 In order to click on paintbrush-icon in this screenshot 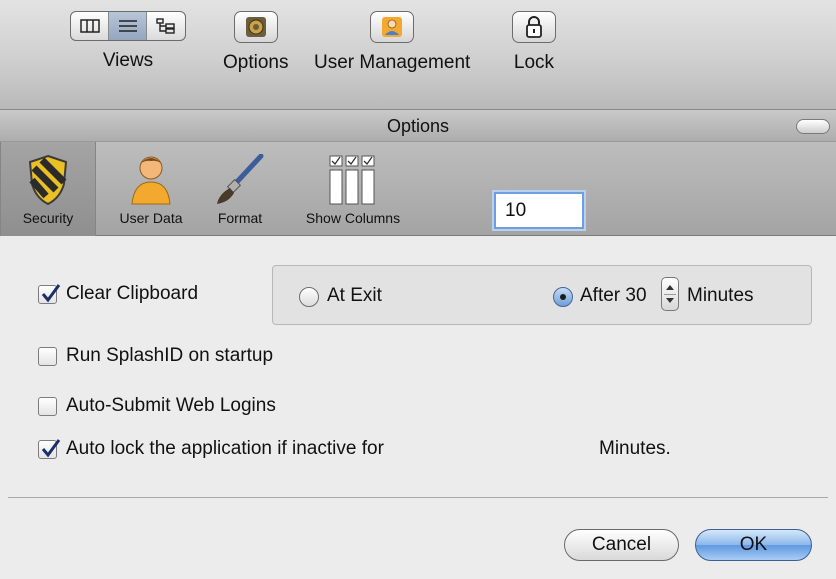, I will do `click(240, 179)`.